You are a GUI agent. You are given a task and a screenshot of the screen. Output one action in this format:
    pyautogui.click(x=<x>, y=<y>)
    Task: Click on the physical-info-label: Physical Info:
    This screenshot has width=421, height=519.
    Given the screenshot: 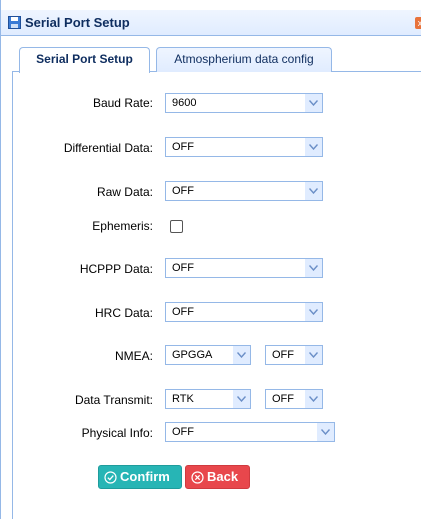 What is the action you would take?
    pyautogui.click(x=117, y=433)
    